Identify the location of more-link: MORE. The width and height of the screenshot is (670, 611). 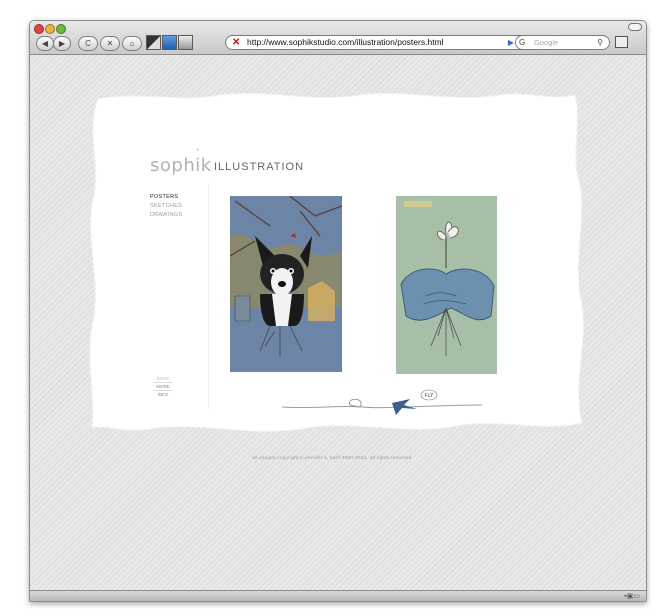
(163, 386).